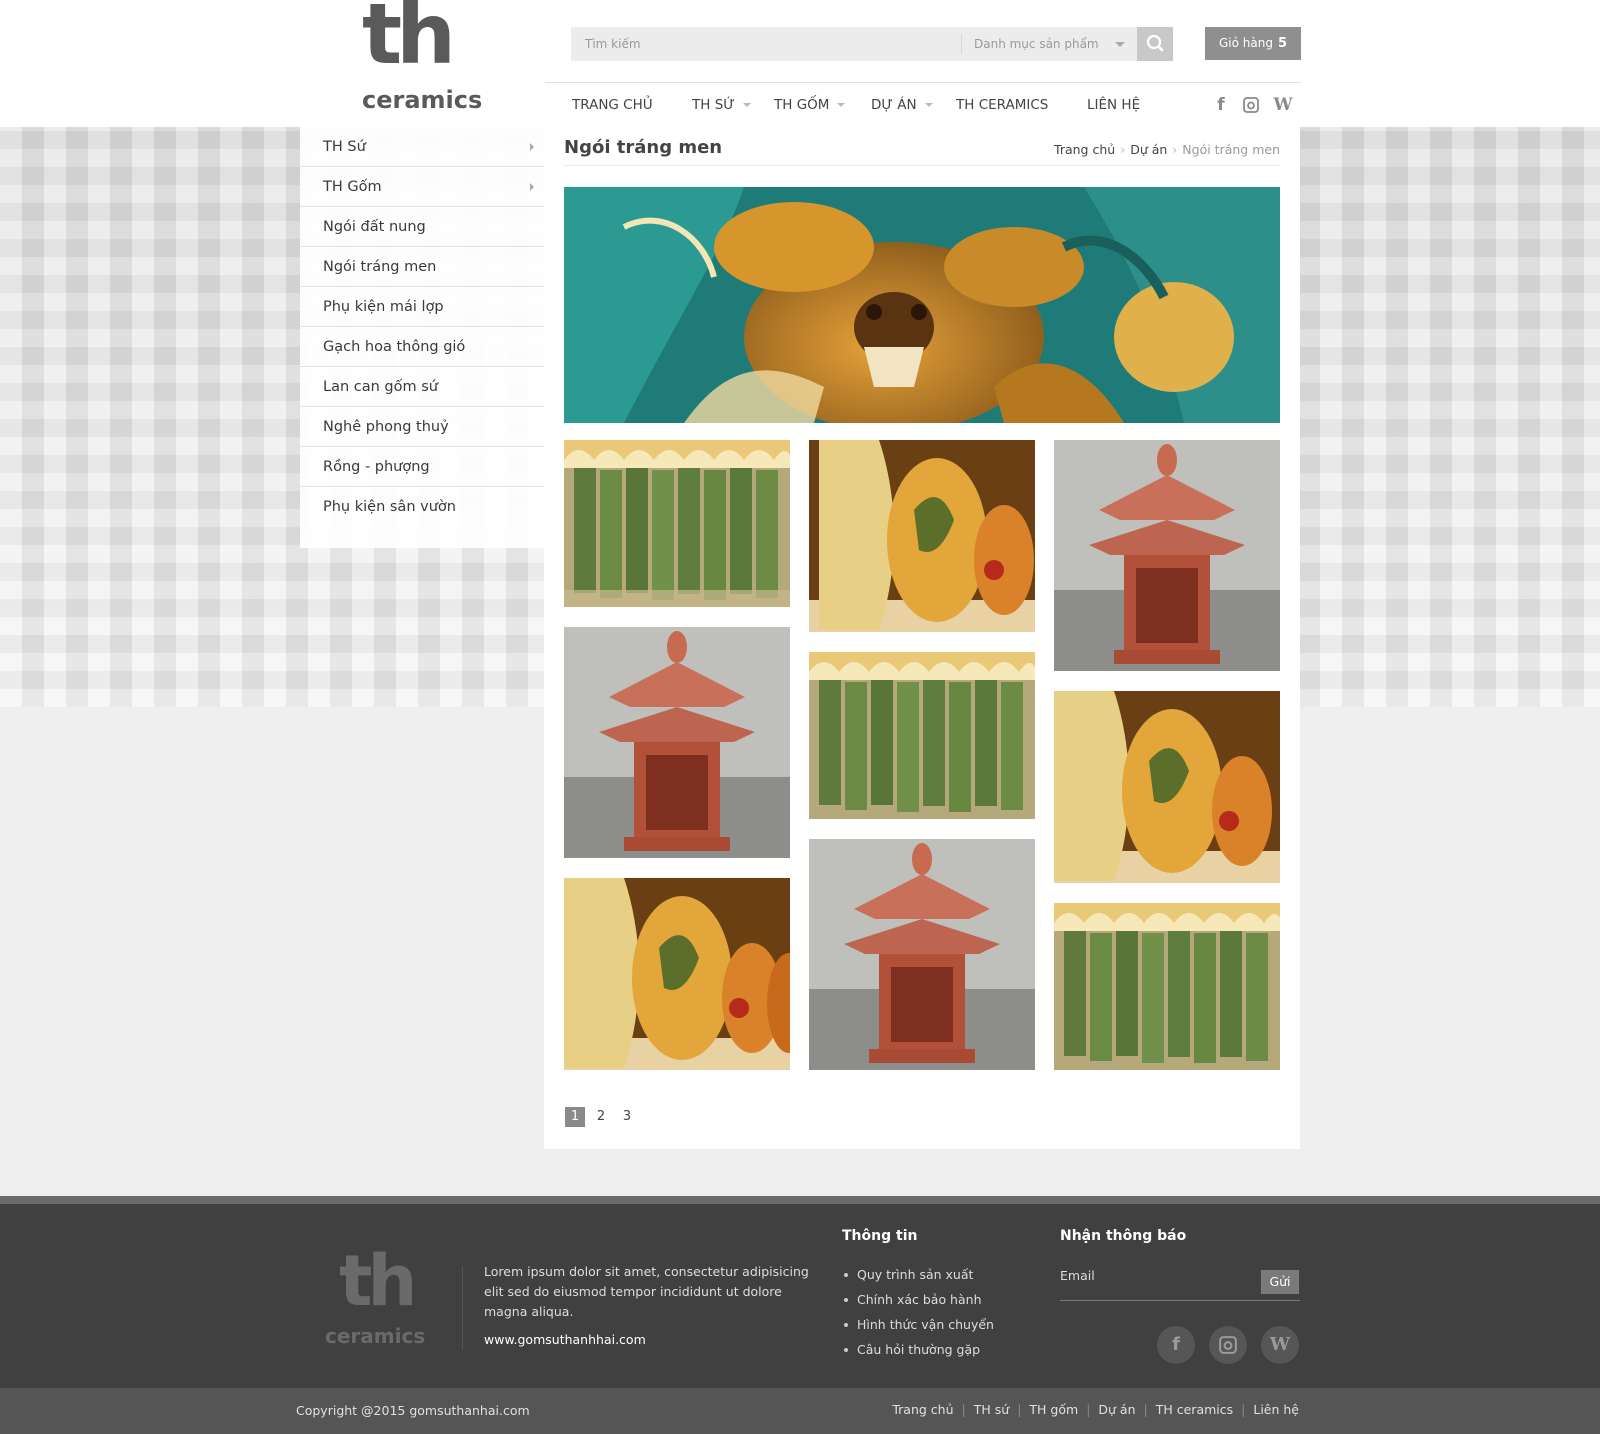  What do you see at coordinates (344, 147) in the screenshot?
I see `sidebar-item-label: TH Sứ` at bounding box center [344, 147].